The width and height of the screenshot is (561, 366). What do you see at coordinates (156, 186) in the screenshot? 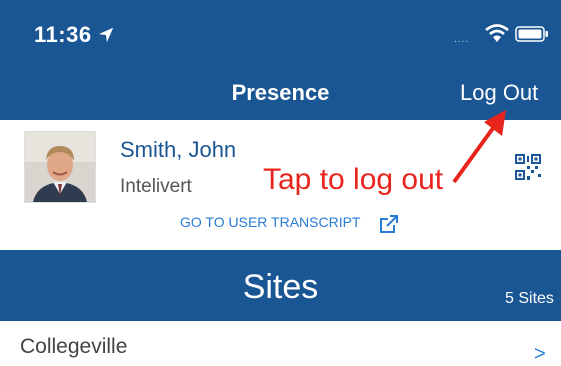
I see `user-organization: Intelivert` at bounding box center [156, 186].